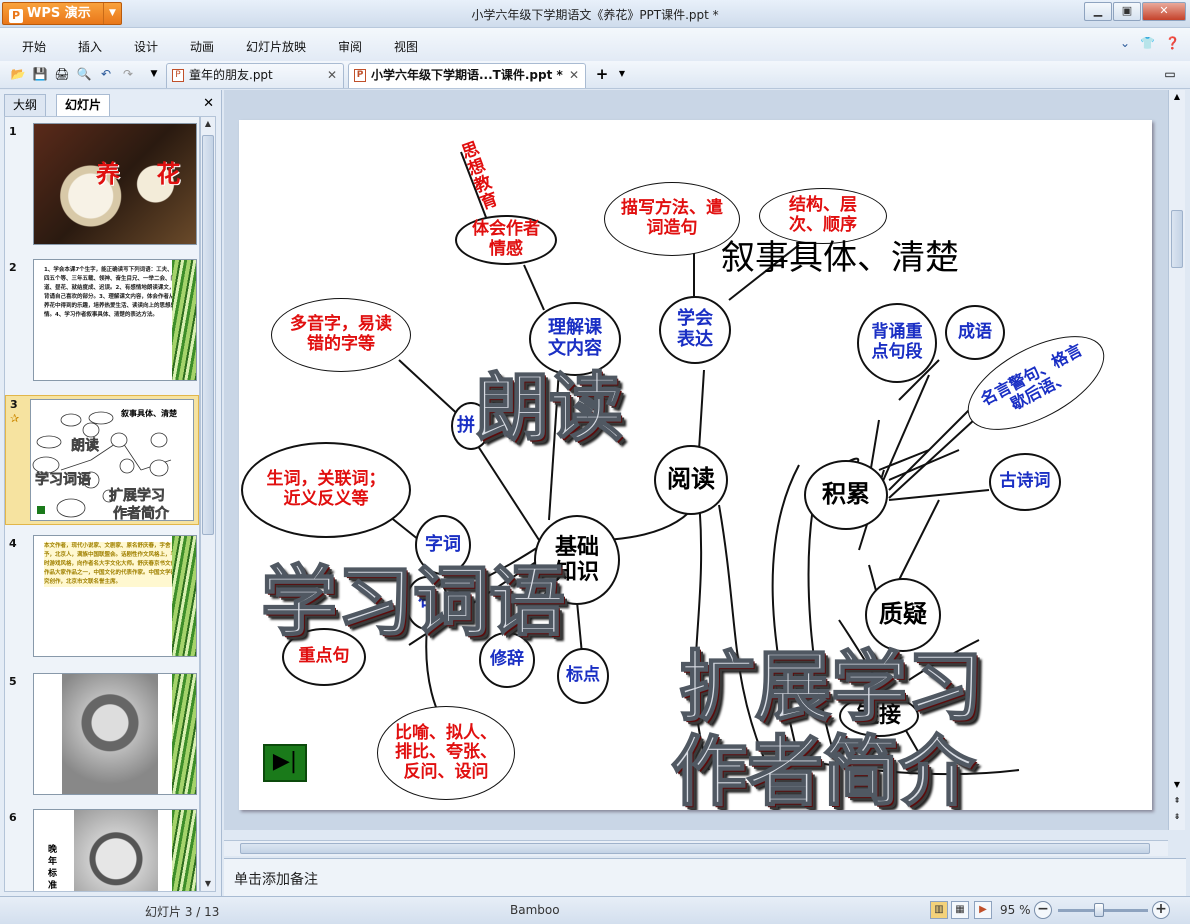 The image size is (1190, 924). Describe the element at coordinates (446, 753) in the screenshot. I see `node-rhetorical-devices: 比喻、拟人、排比、夸张、反问、设问` at that location.